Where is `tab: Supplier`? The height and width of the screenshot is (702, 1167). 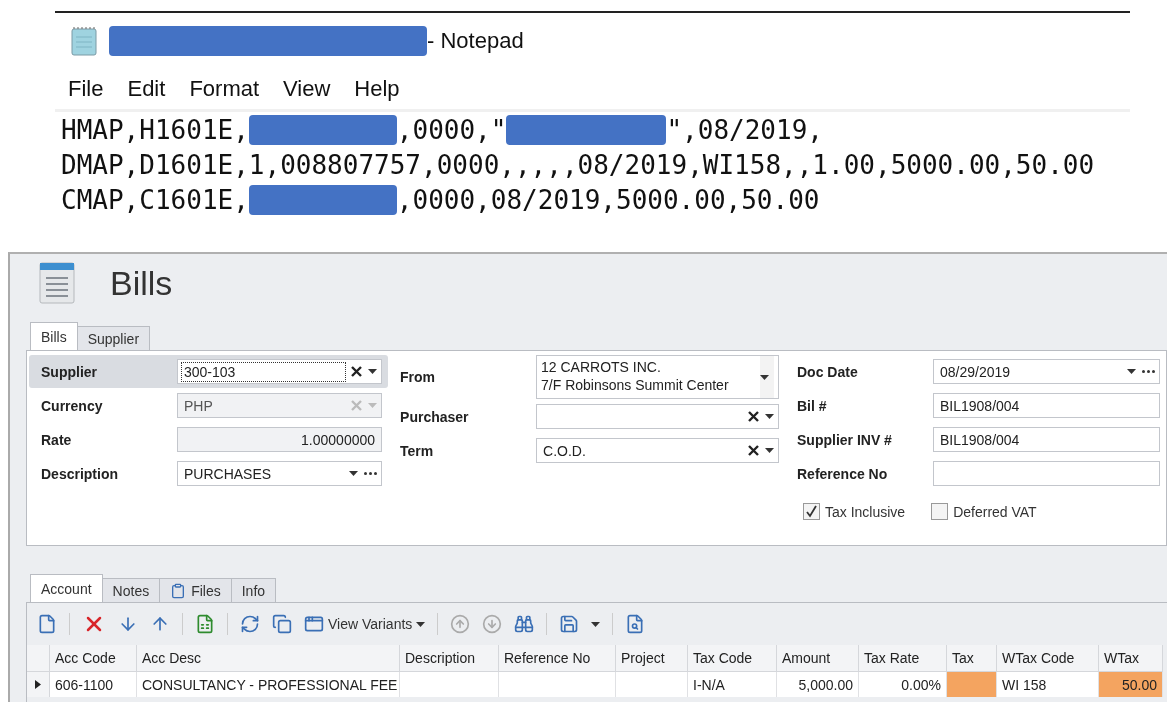 tab: Supplier is located at coordinates (113, 338).